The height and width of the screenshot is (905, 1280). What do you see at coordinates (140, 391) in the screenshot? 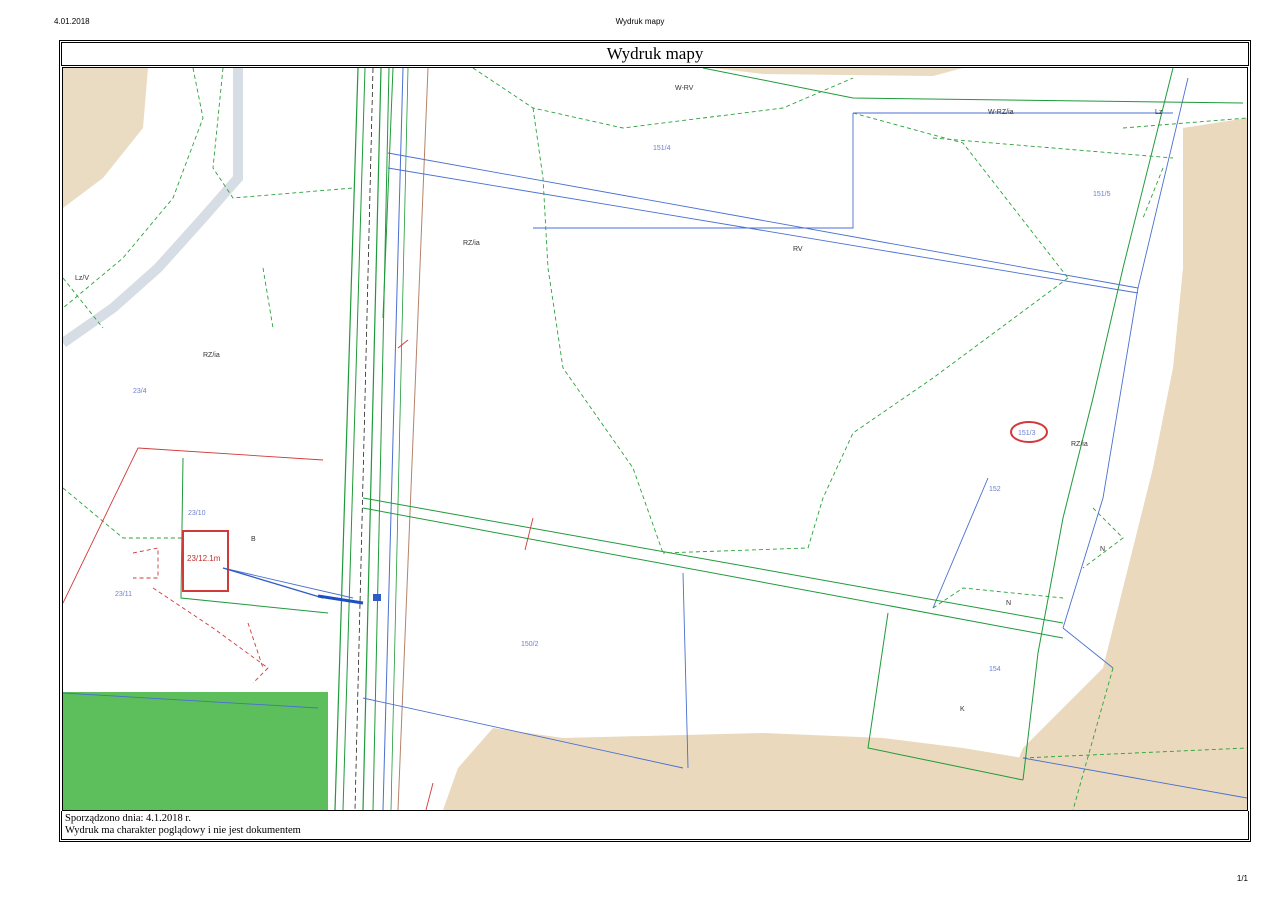
I see `parcel-label-23-4: 23/4` at bounding box center [140, 391].